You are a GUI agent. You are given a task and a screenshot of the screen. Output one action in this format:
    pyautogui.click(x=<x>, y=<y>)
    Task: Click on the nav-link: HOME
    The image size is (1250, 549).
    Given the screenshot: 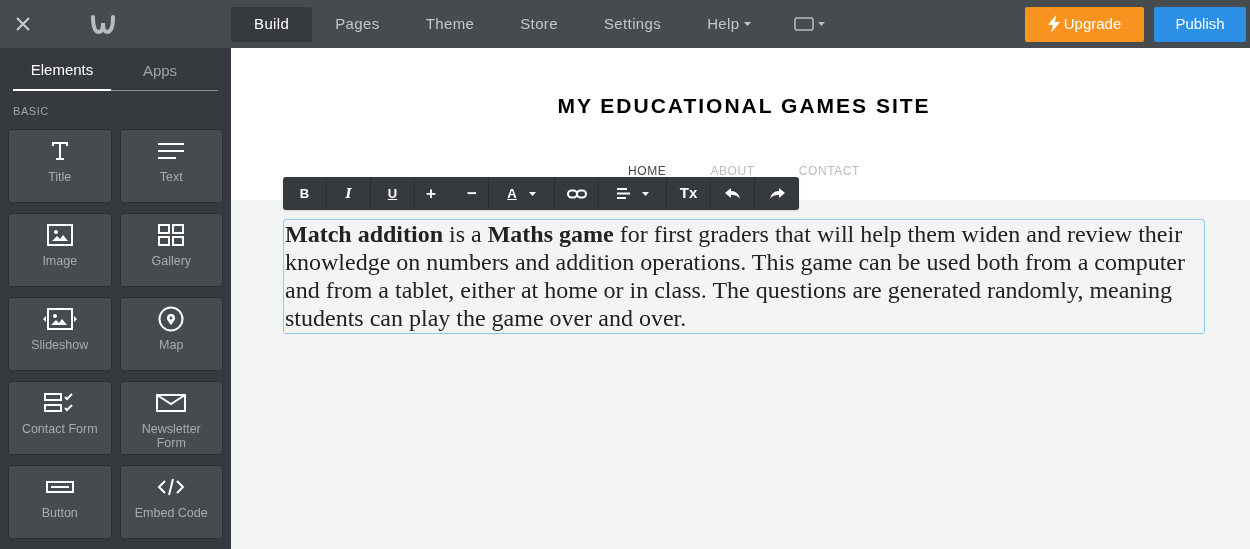 What is the action you would take?
    pyautogui.click(x=647, y=170)
    